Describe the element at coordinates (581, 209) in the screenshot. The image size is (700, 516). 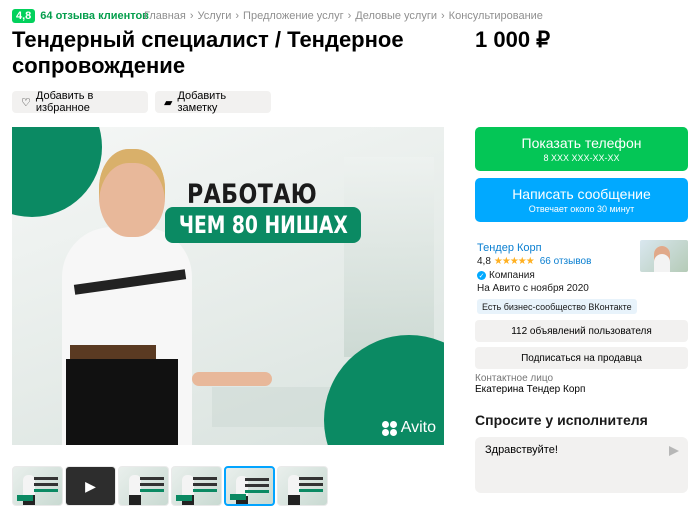
I see `response-time: Отвечает около 30 минут` at that location.